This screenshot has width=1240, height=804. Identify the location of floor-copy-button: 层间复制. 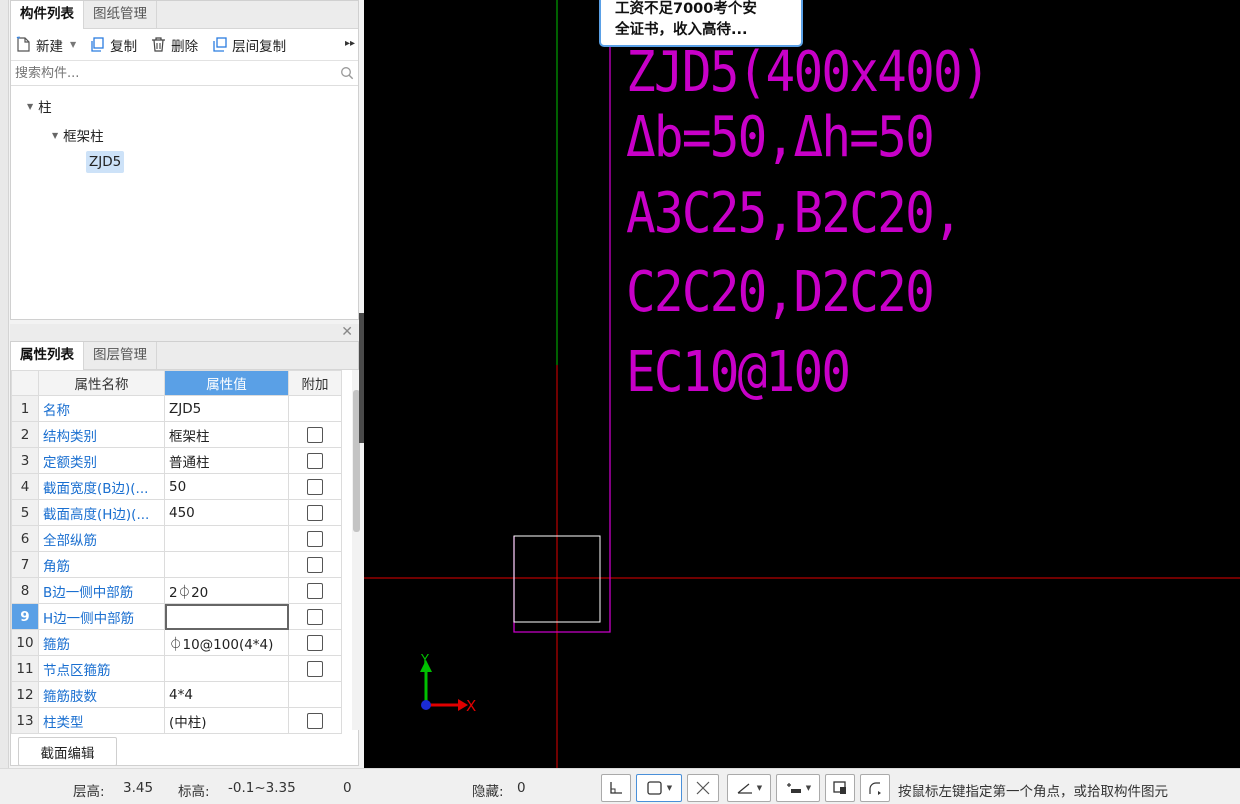
(248, 45).